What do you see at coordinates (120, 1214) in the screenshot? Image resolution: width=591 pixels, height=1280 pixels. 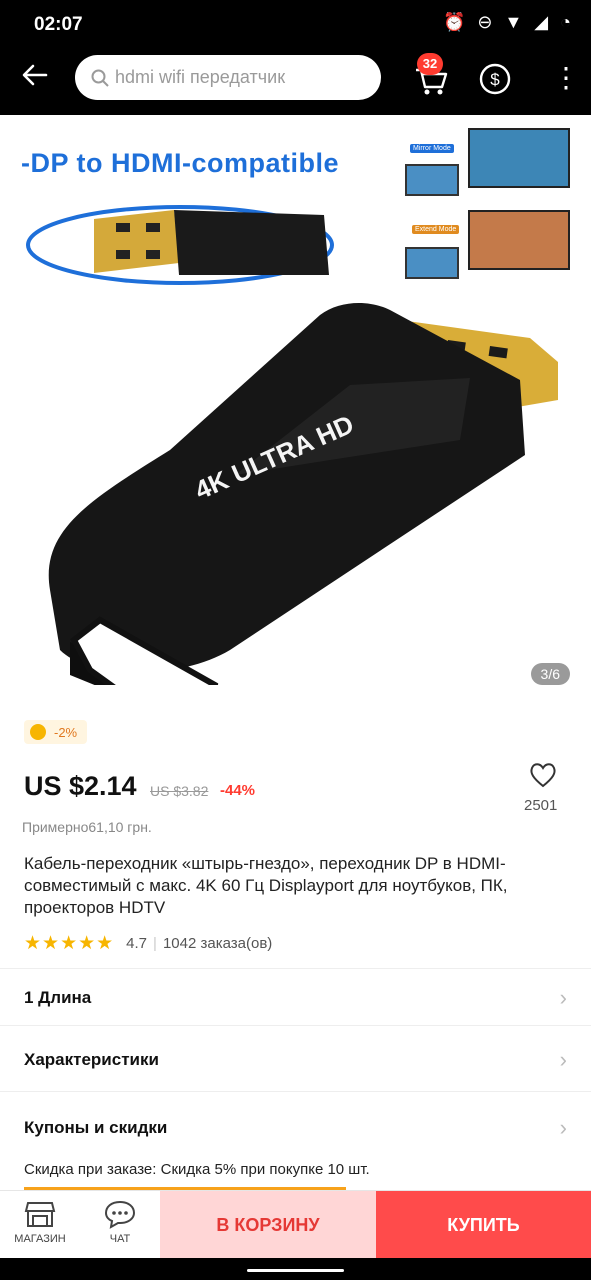 I see `chat-icon` at bounding box center [120, 1214].